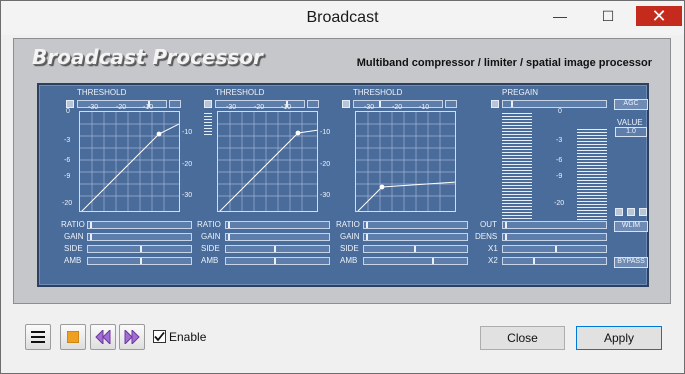 The height and width of the screenshot is (374, 685). Describe the element at coordinates (517, 167) in the screenshot. I see `input-level-meter` at that location.